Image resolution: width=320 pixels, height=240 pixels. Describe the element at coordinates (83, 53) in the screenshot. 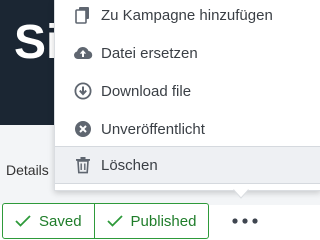

I see `cloud-upload-icon` at that location.